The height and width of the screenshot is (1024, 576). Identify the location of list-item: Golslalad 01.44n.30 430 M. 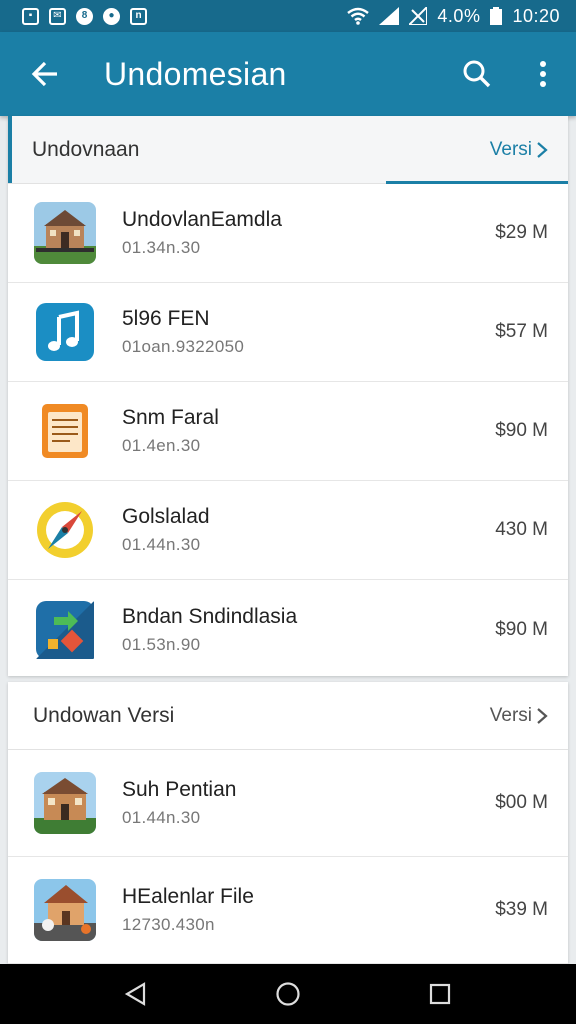
(288, 530).